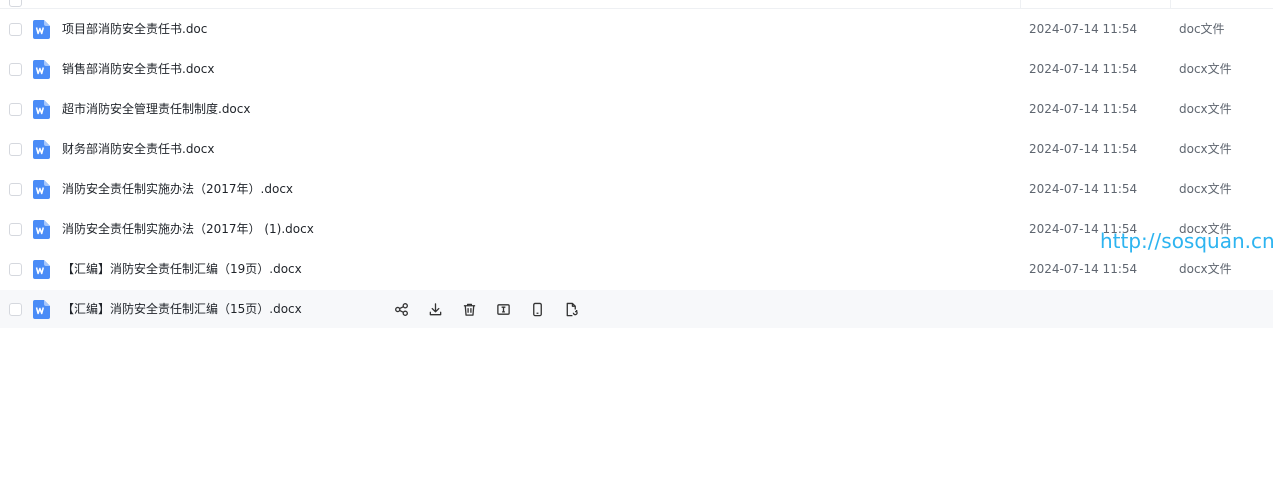 The height and width of the screenshot is (488, 1273). I want to click on file-name: 项目部消防安全责任书.doc, so click(134, 29).